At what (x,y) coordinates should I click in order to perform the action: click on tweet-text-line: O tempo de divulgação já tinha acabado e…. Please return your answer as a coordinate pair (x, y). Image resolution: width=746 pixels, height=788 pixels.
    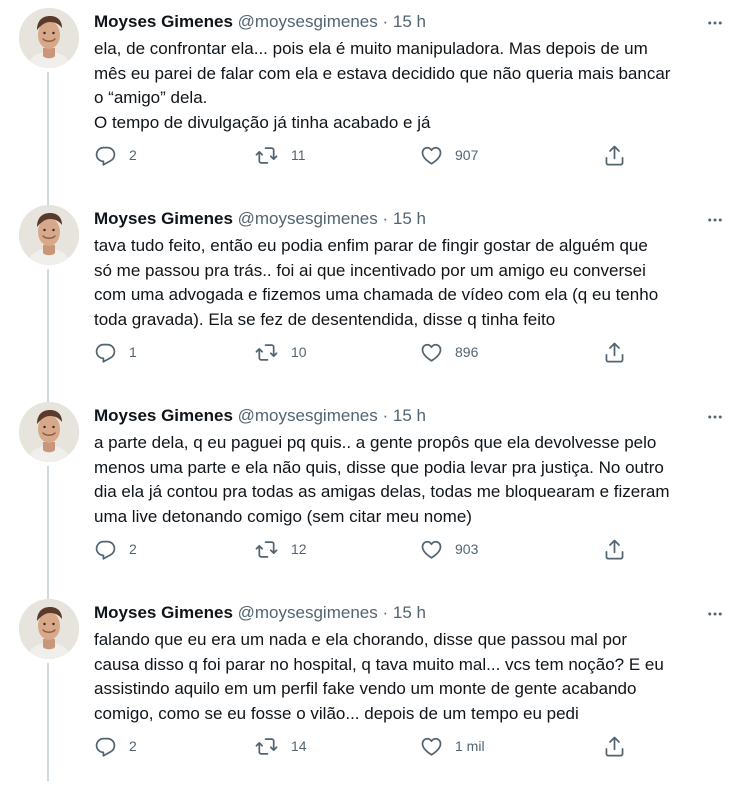
    Looking at the image, I should click on (262, 122).